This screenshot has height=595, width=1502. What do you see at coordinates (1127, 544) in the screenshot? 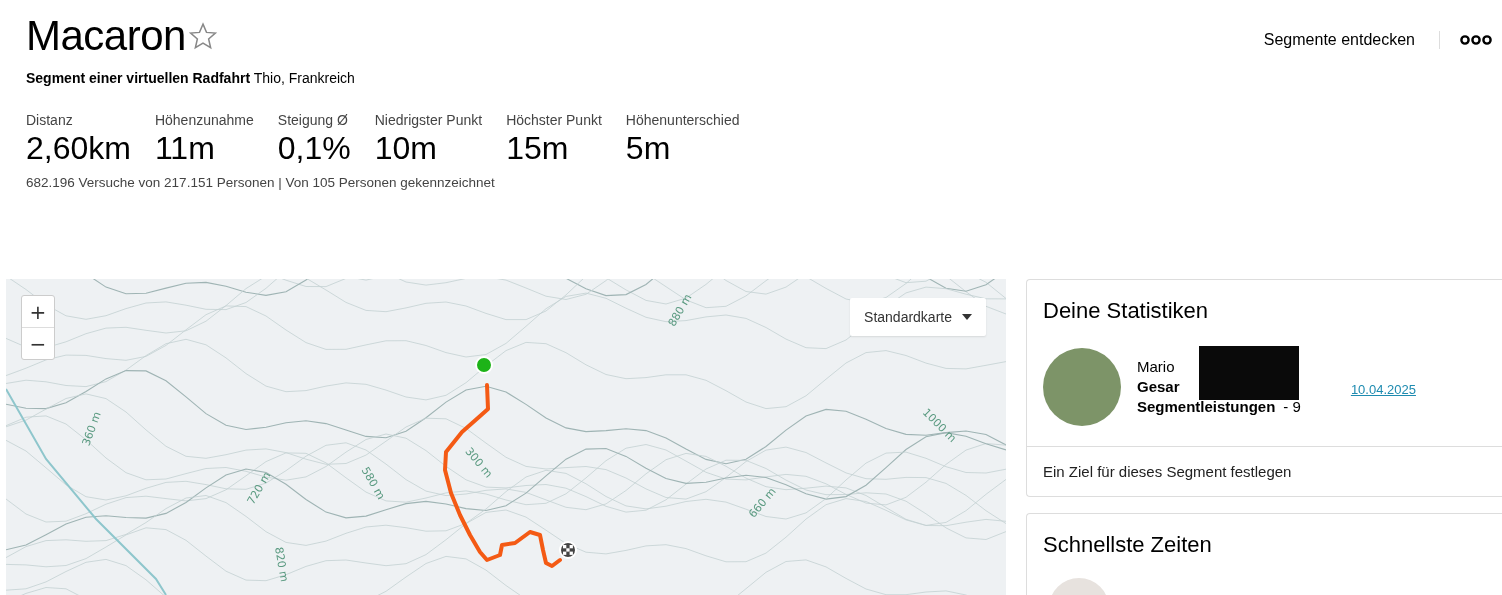
I see `card-title: Schnellste Zeiten` at bounding box center [1127, 544].